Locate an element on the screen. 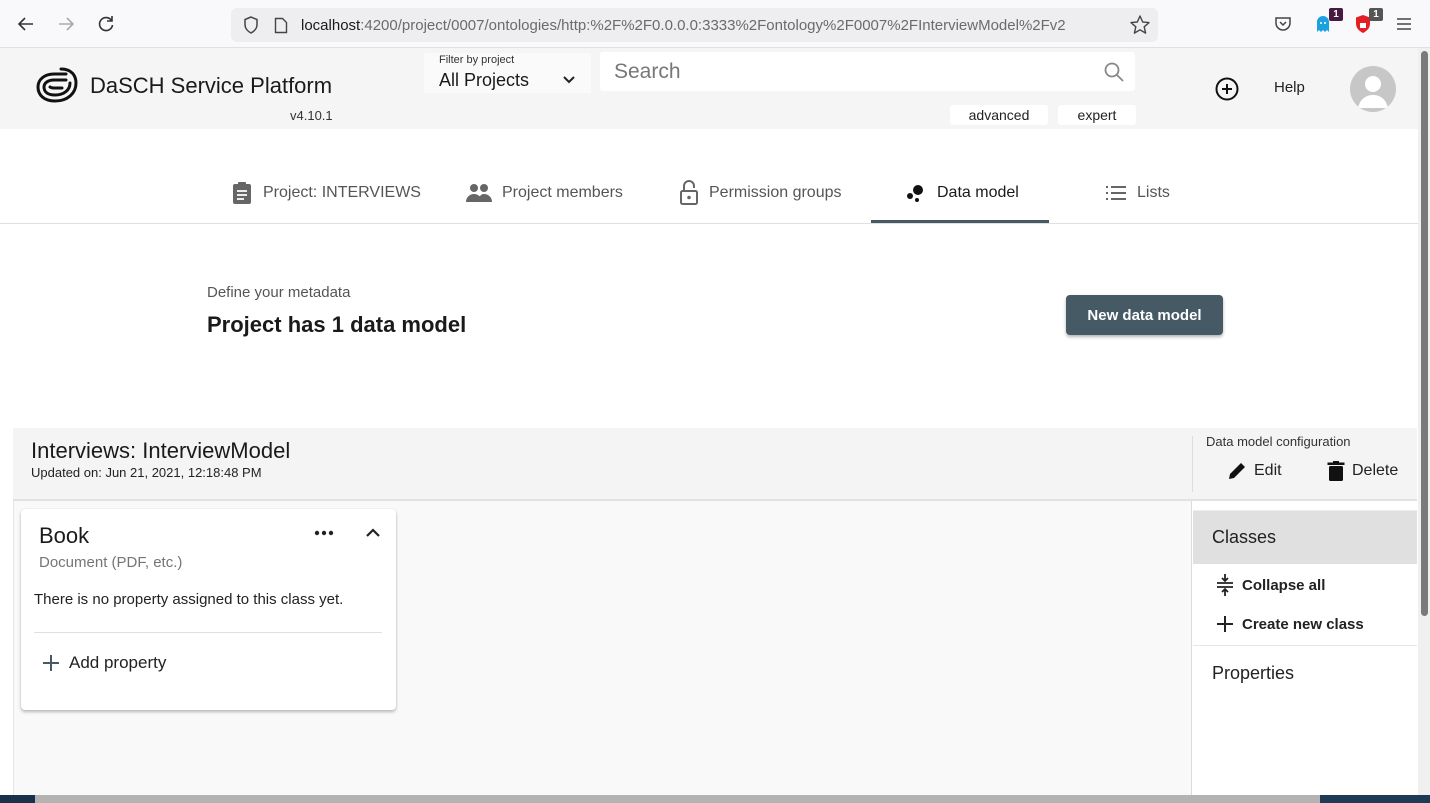  star-icon is located at coordinates (1140, 24).